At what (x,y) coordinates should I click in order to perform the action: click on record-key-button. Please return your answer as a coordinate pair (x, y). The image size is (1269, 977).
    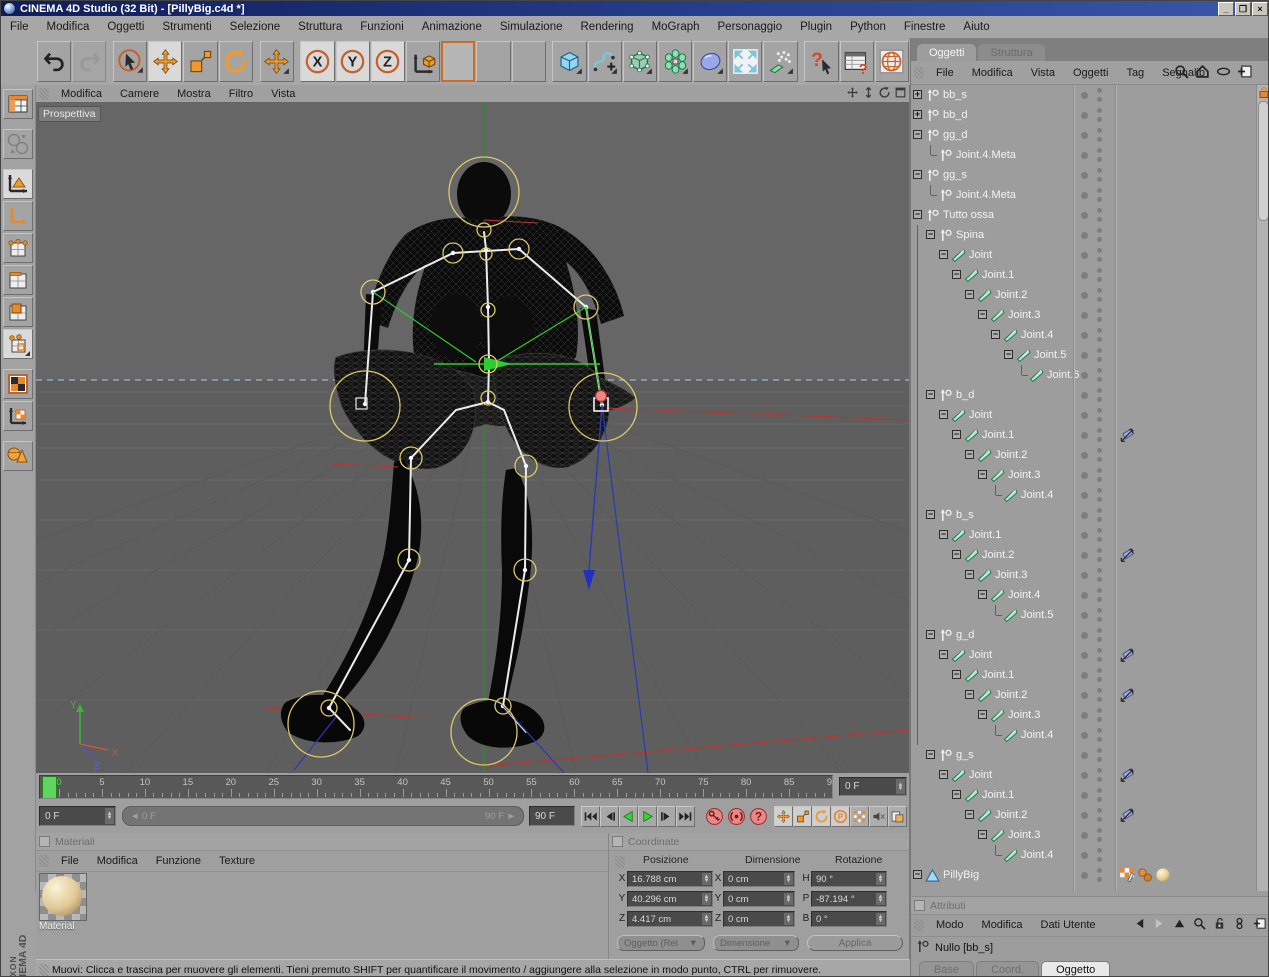
    Looking at the image, I should click on (714, 816).